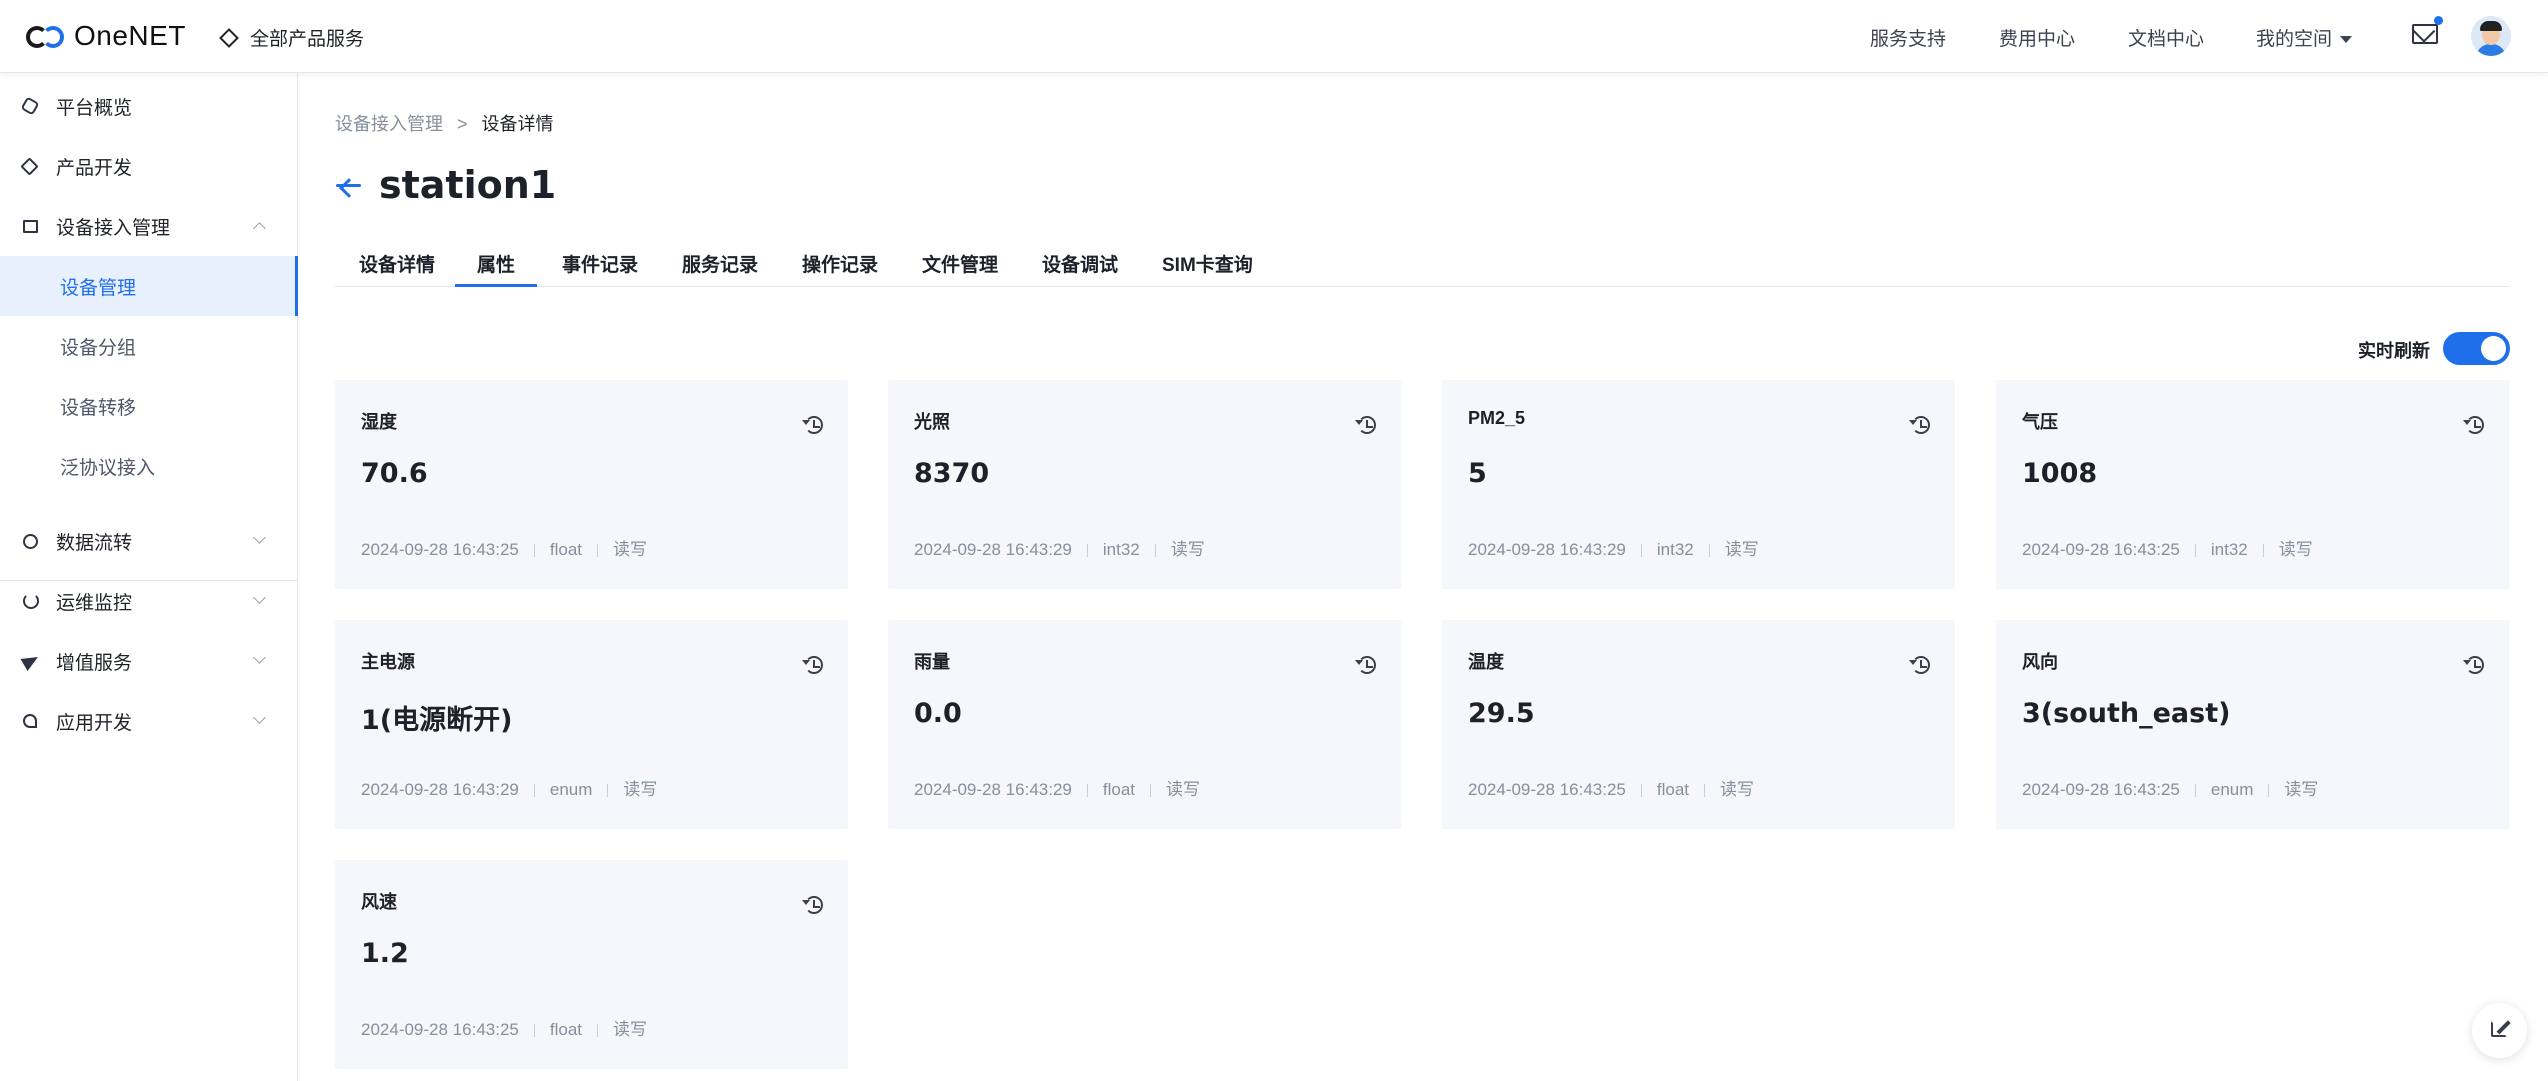 This screenshot has width=2548, height=1081. What do you see at coordinates (2294, 39) in the screenshot?
I see `my-space-label: 我的空间` at bounding box center [2294, 39].